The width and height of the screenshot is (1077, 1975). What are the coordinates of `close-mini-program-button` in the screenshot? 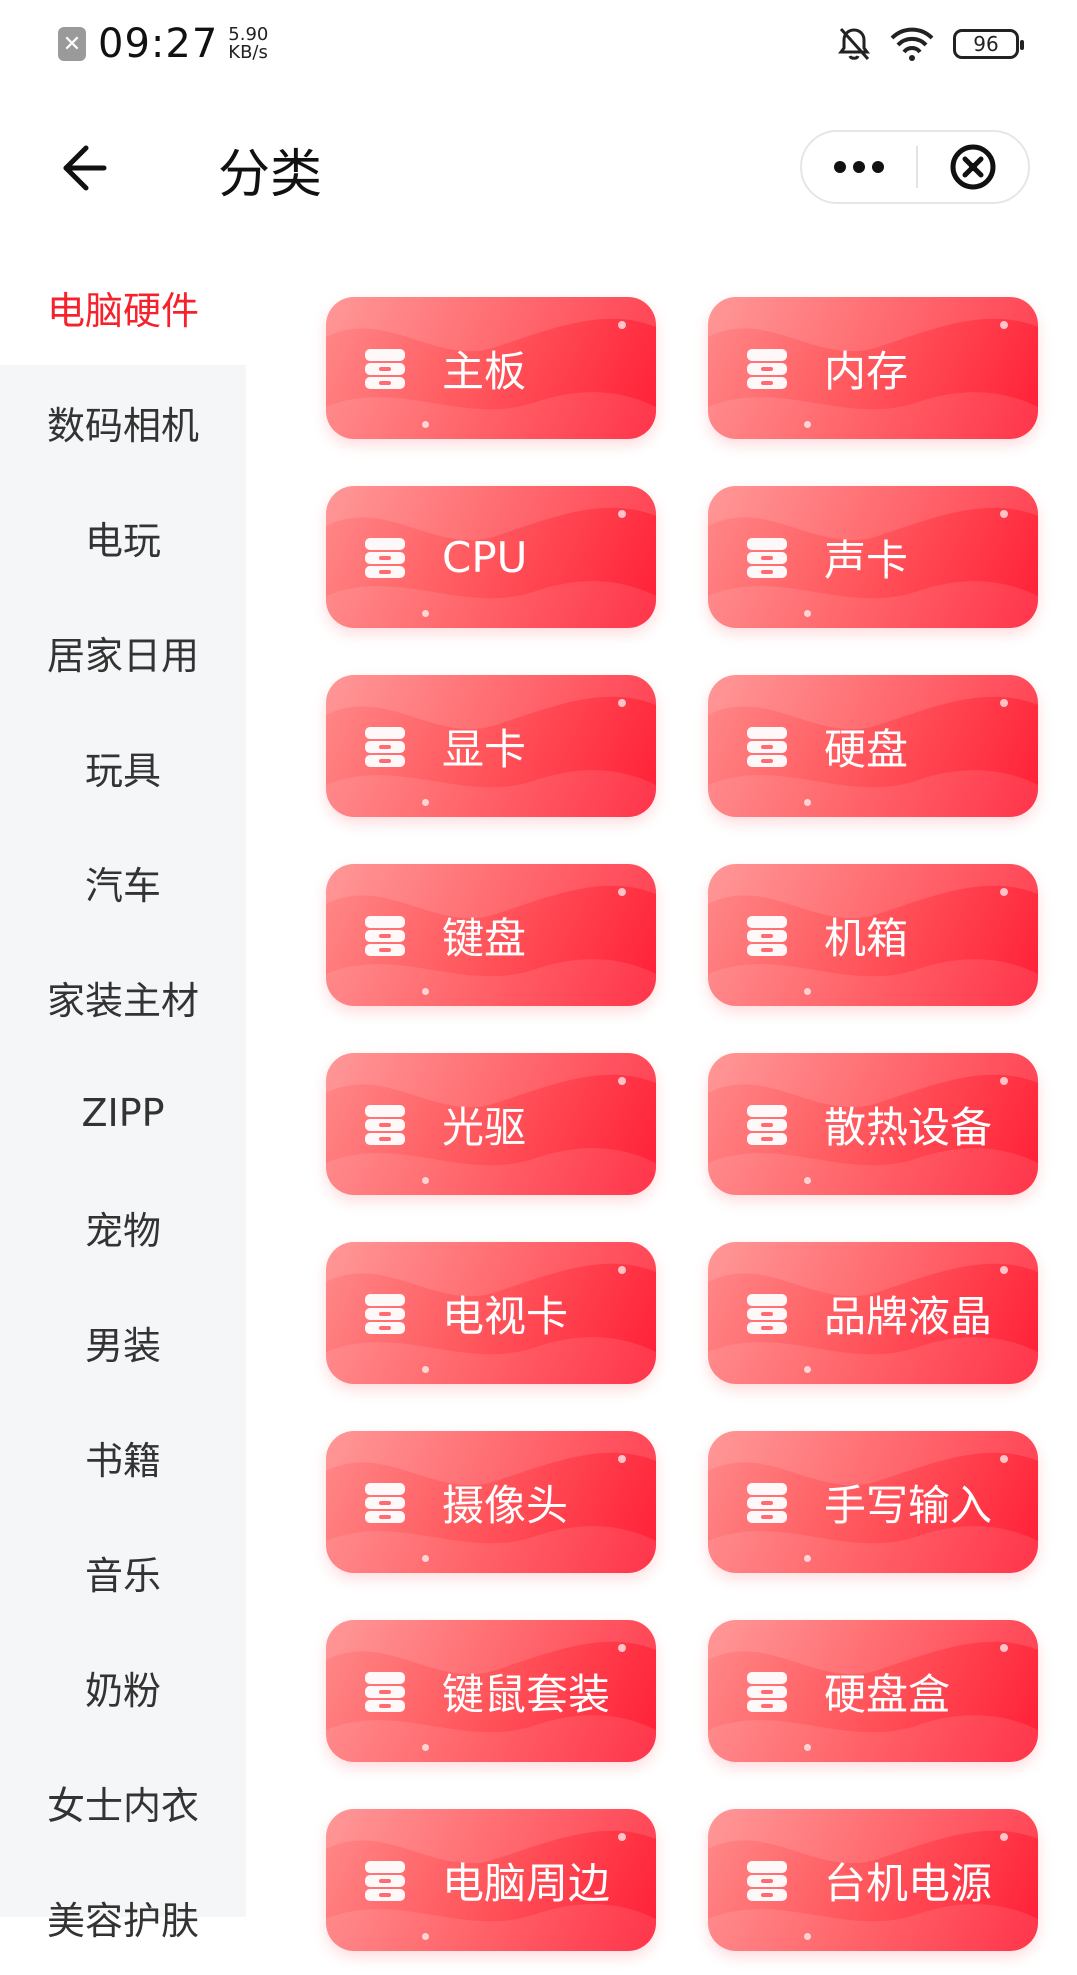 It's located at (973, 167).